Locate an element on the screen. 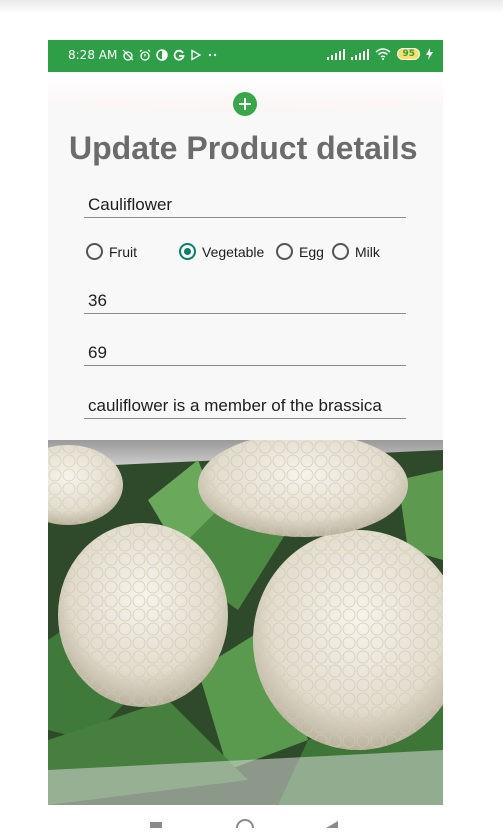 This screenshot has height=833, width=503. nav-bar-icons is located at coordinates (244, 826).